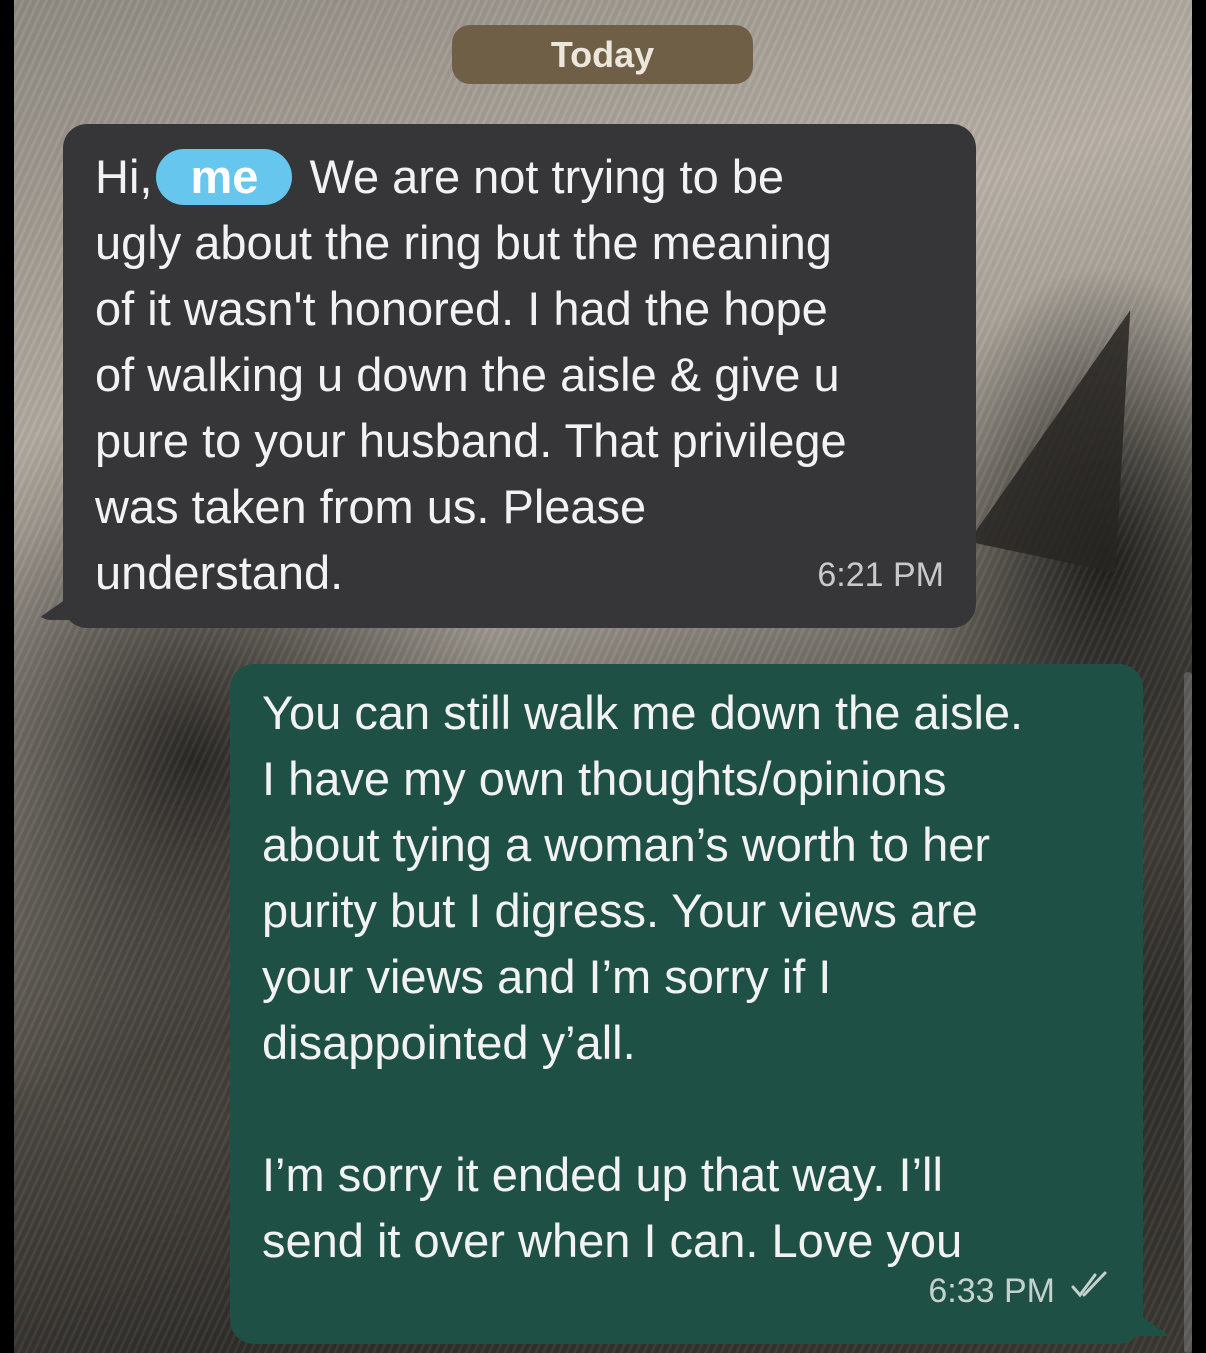 This screenshot has width=1206, height=1353. Describe the element at coordinates (1188, 1012) in the screenshot. I see `scroll-indicator` at that location.